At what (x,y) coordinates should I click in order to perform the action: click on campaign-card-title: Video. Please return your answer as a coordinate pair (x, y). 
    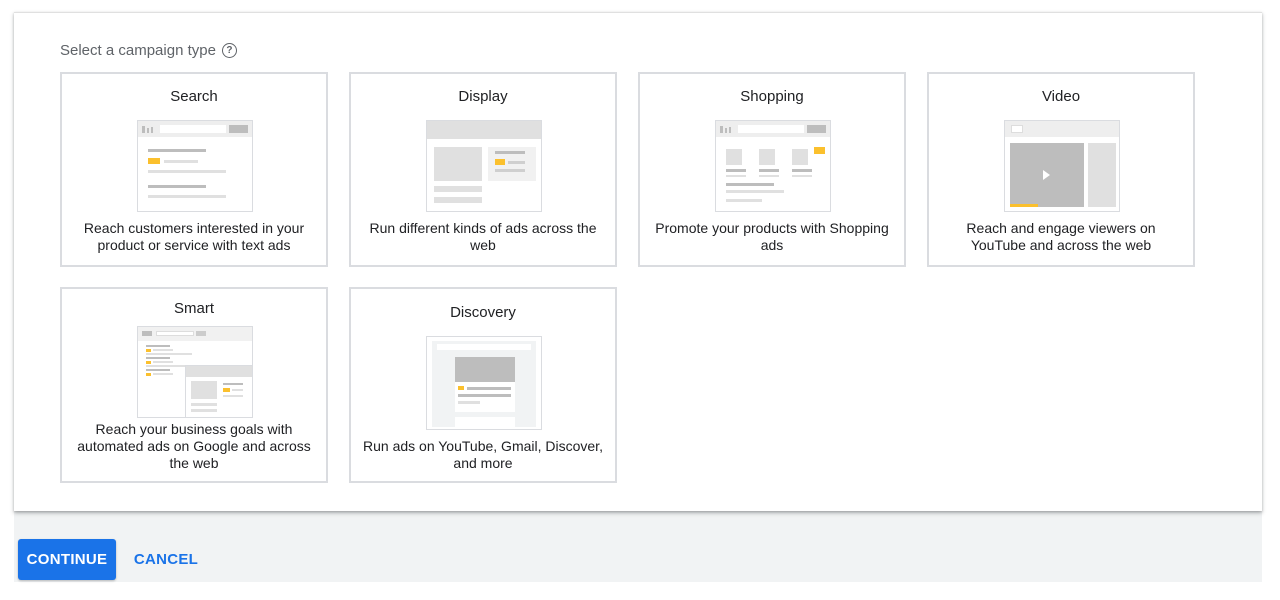
    Looking at the image, I should click on (1061, 96).